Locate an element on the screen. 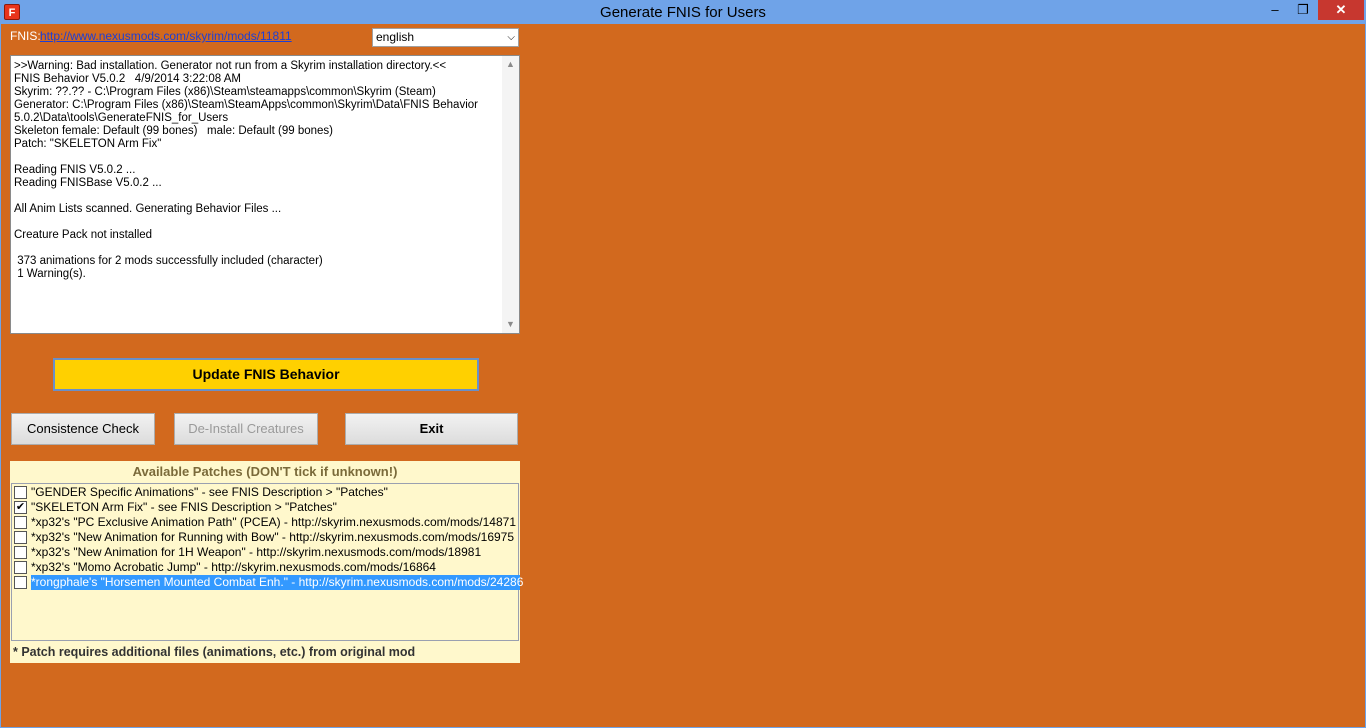  window-title: Generate FNIS for Users is located at coordinates (683, 12).